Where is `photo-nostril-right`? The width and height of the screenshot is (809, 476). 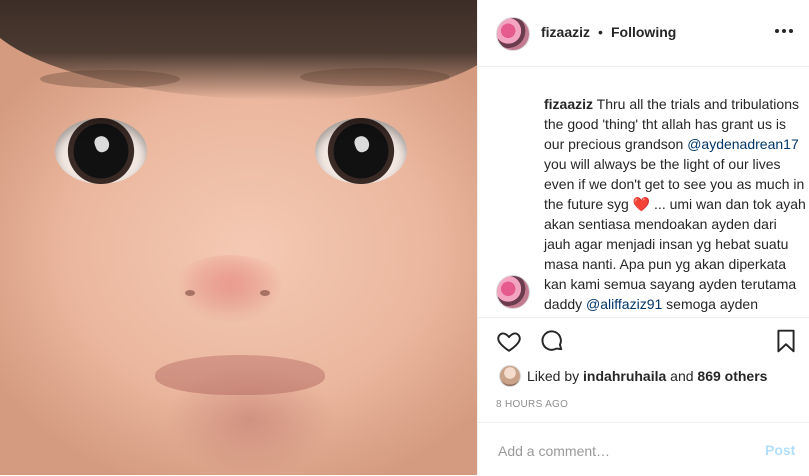 photo-nostril-right is located at coordinates (265, 293).